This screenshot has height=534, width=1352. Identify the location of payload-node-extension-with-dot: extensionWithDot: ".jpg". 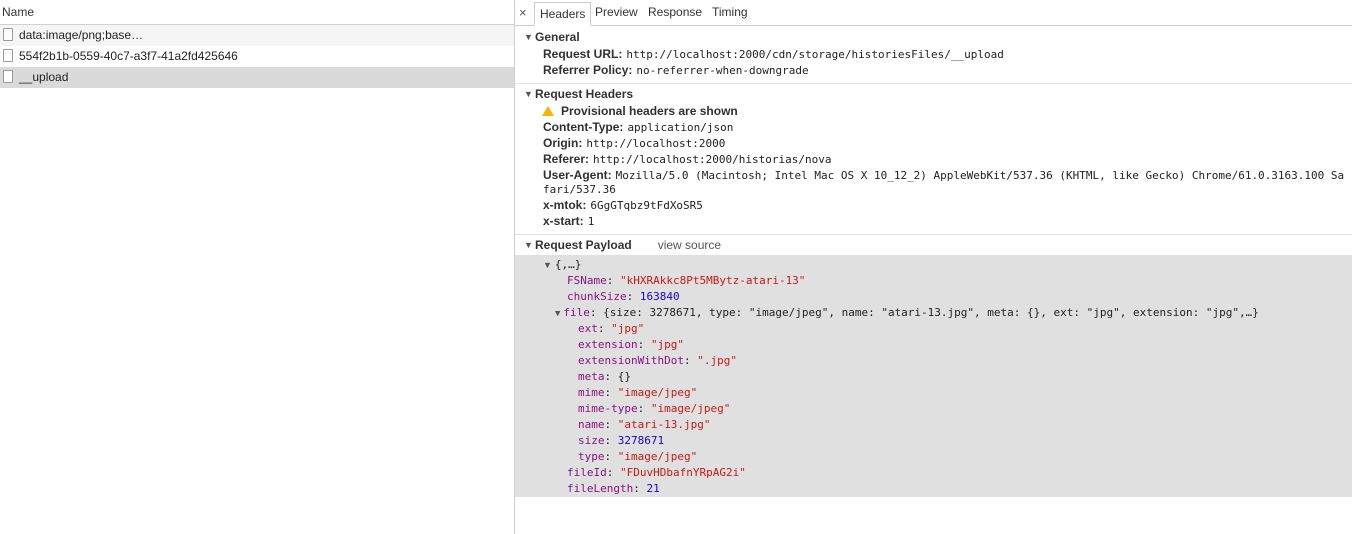
(657, 360).